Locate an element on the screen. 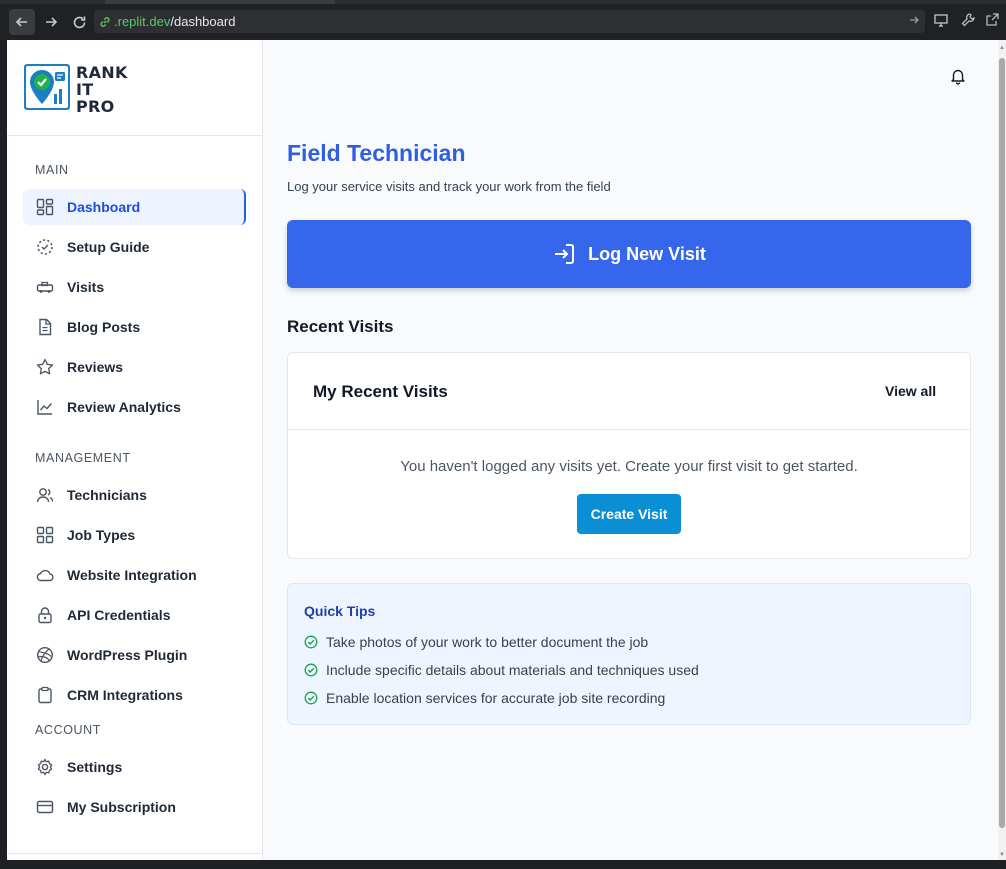 The image size is (1006, 869). quick-tips-title: Quick Tips is located at coordinates (340, 611).